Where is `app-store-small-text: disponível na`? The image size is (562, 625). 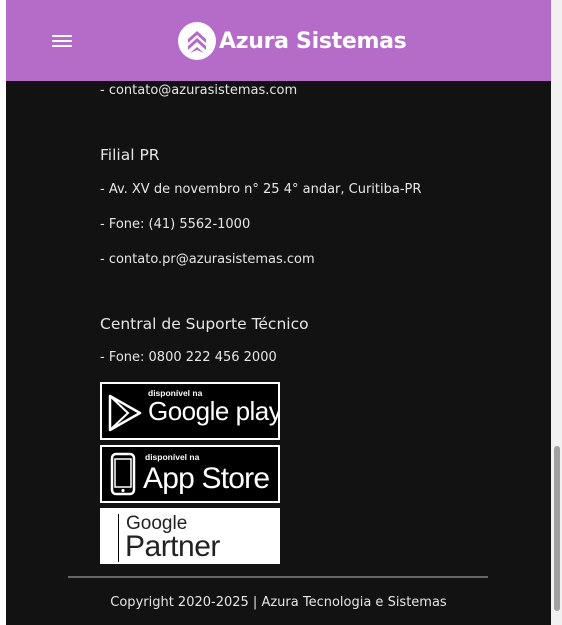
app-store-small-text: disponível na is located at coordinates (172, 457).